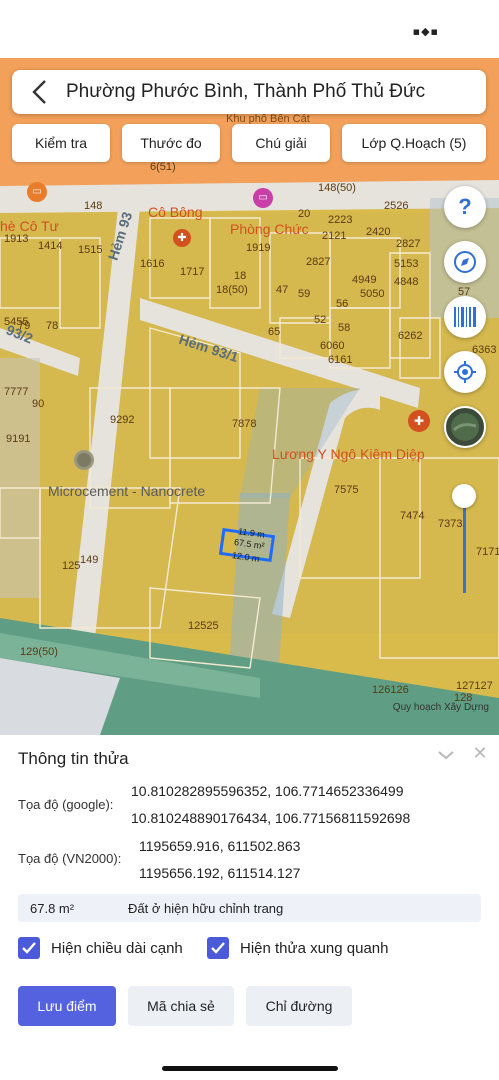 The image size is (499, 1080). What do you see at coordinates (446, 755) in the screenshot?
I see `chevron-down-icon` at bounding box center [446, 755].